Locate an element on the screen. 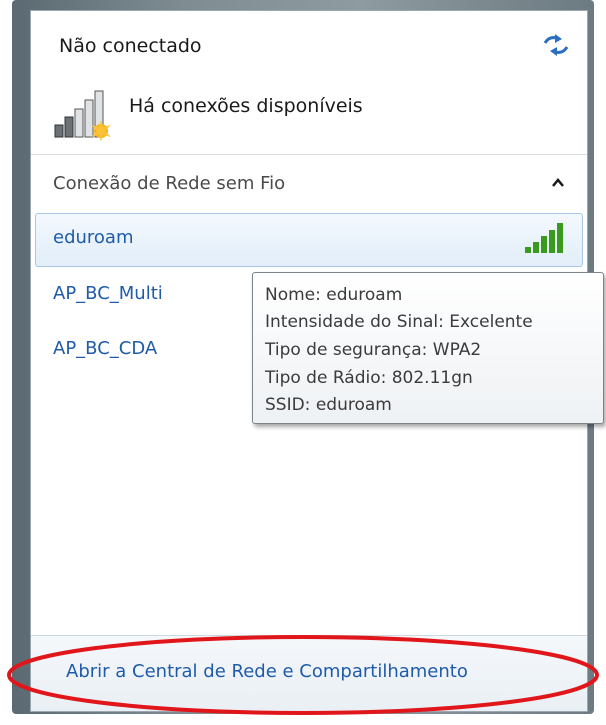 This screenshot has width=606, height=725. starburst-icon is located at coordinates (101, 131).